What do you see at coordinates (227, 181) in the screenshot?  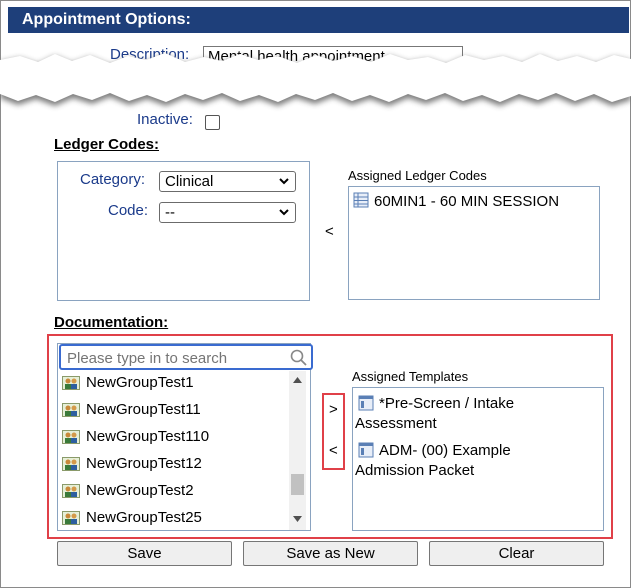 I see `category-select: Clinical` at bounding box center [227, 181].